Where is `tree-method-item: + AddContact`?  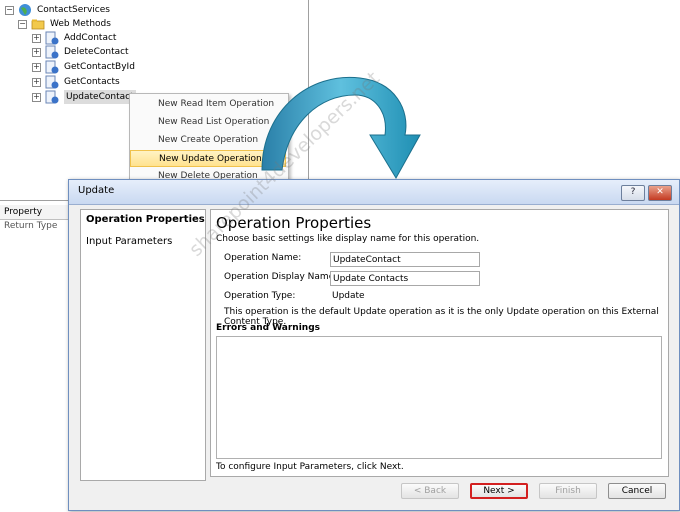 tree-method-item: + AddContact is located at coordinates (74, 38).